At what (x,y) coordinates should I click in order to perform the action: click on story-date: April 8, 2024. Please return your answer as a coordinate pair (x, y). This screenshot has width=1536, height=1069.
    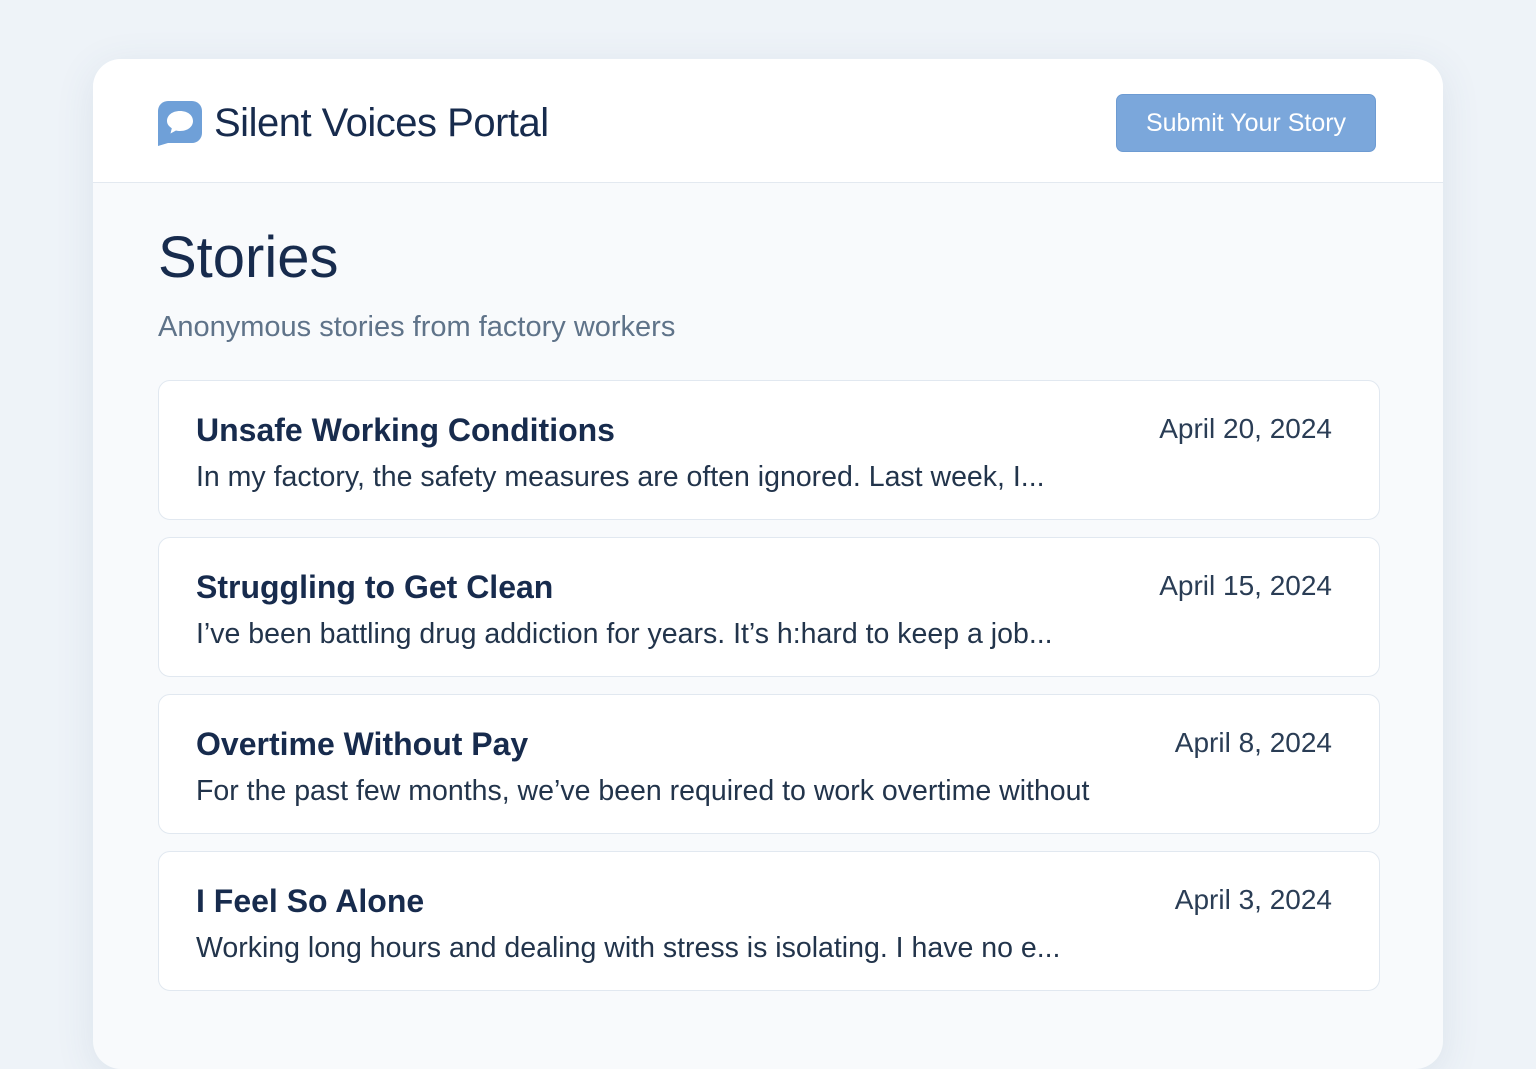
    Looking at the image, I should click on (1253, 742).